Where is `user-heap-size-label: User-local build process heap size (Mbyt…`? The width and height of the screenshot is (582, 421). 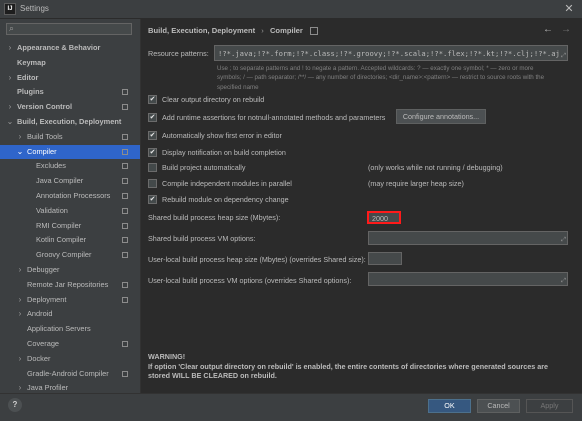 user-heap-size-label: User-local build process heap size (Mbyt… is located at coordinates (257, 259).